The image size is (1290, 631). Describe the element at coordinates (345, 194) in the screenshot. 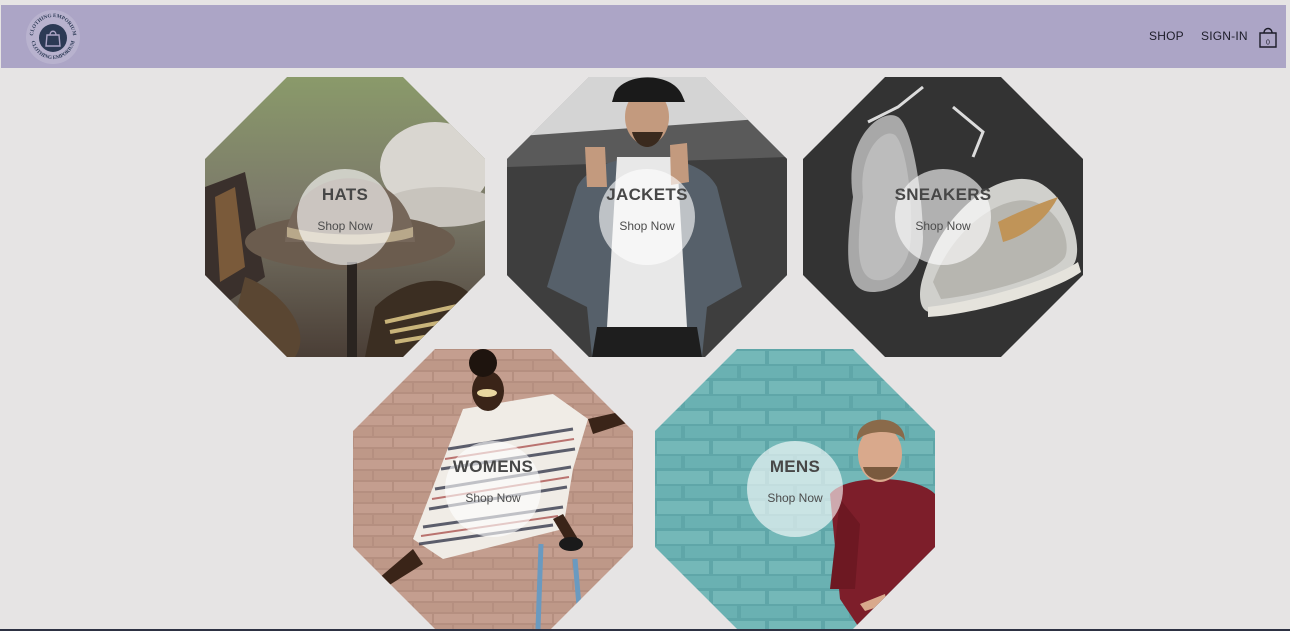

I see `category-title: HATS` at that location.